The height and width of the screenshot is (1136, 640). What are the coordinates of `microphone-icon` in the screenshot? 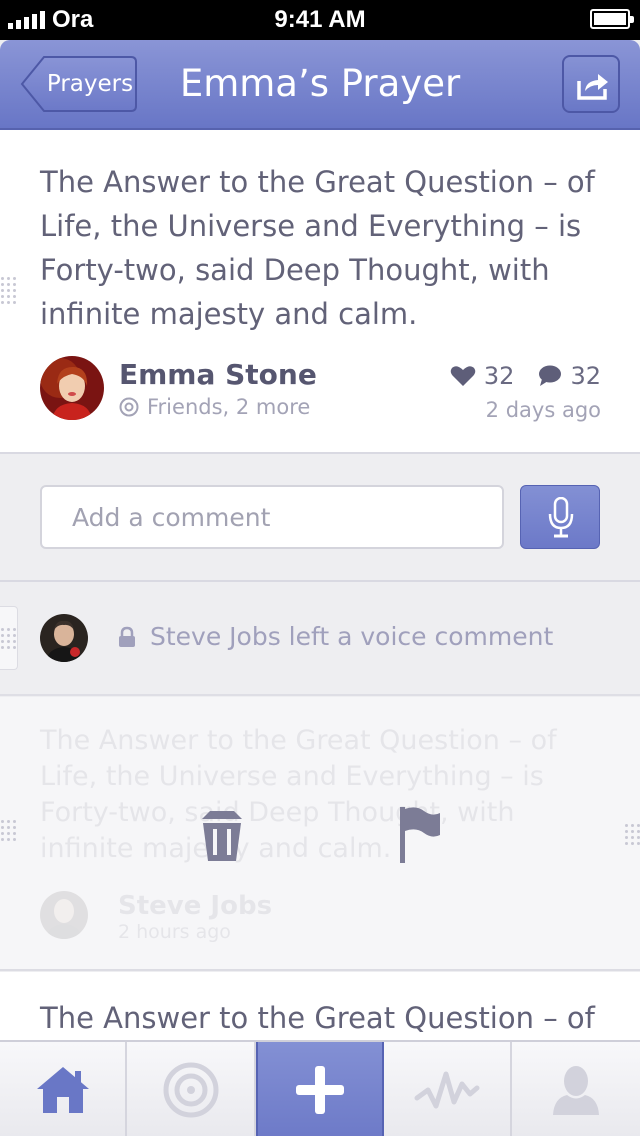 It's located at (561, 517).